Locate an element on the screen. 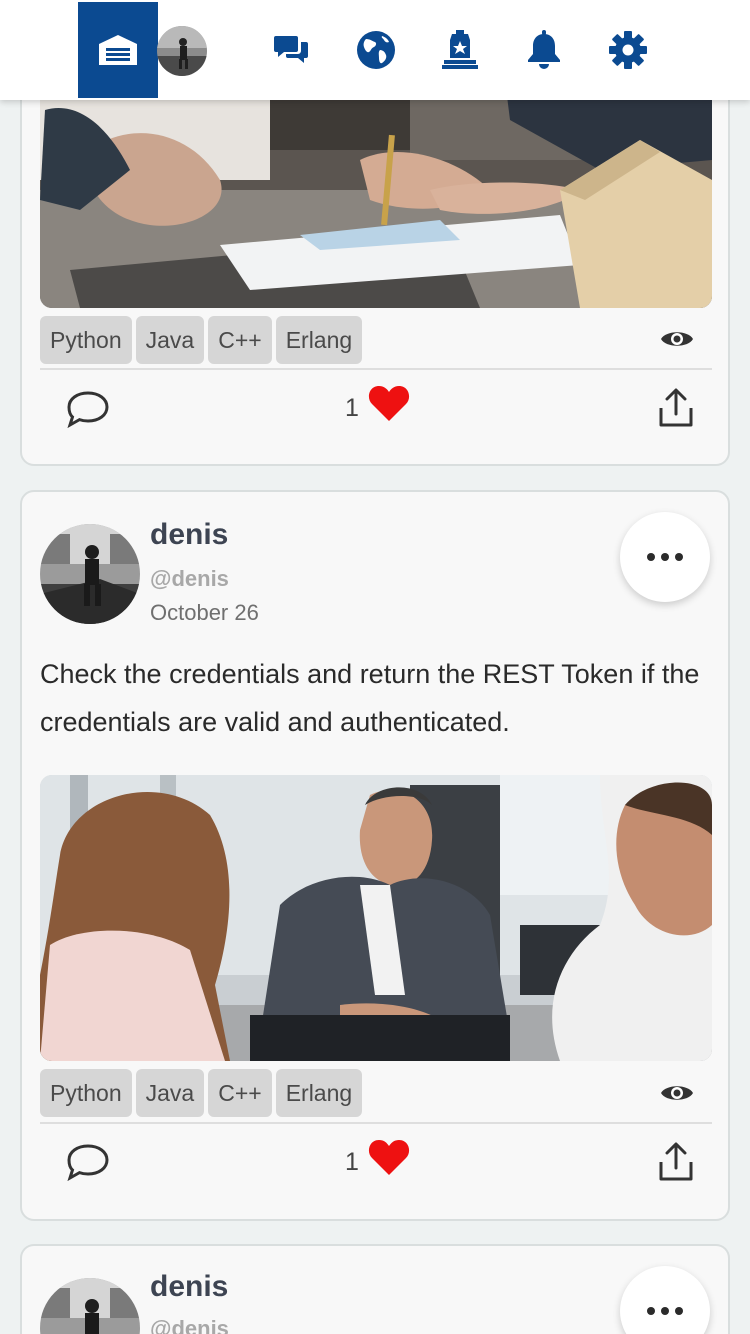 The height and width of the screenshot is (1334, 750). nav-badge-button is located at coordinates (460, 50).